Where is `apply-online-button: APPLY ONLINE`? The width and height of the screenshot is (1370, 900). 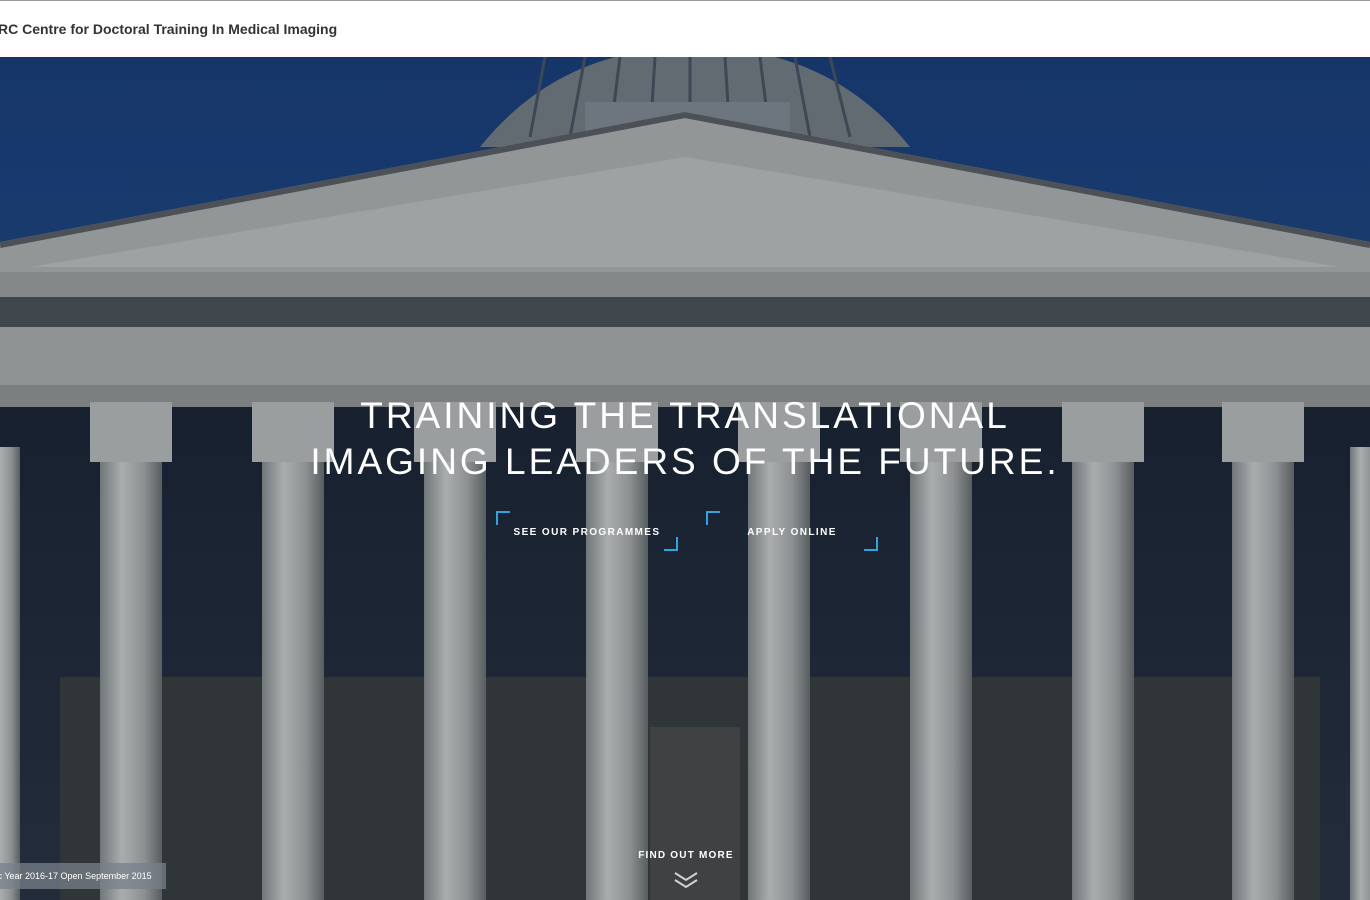 apply-online-button: APPLY ONLINE is located at coordinates (792, 531).